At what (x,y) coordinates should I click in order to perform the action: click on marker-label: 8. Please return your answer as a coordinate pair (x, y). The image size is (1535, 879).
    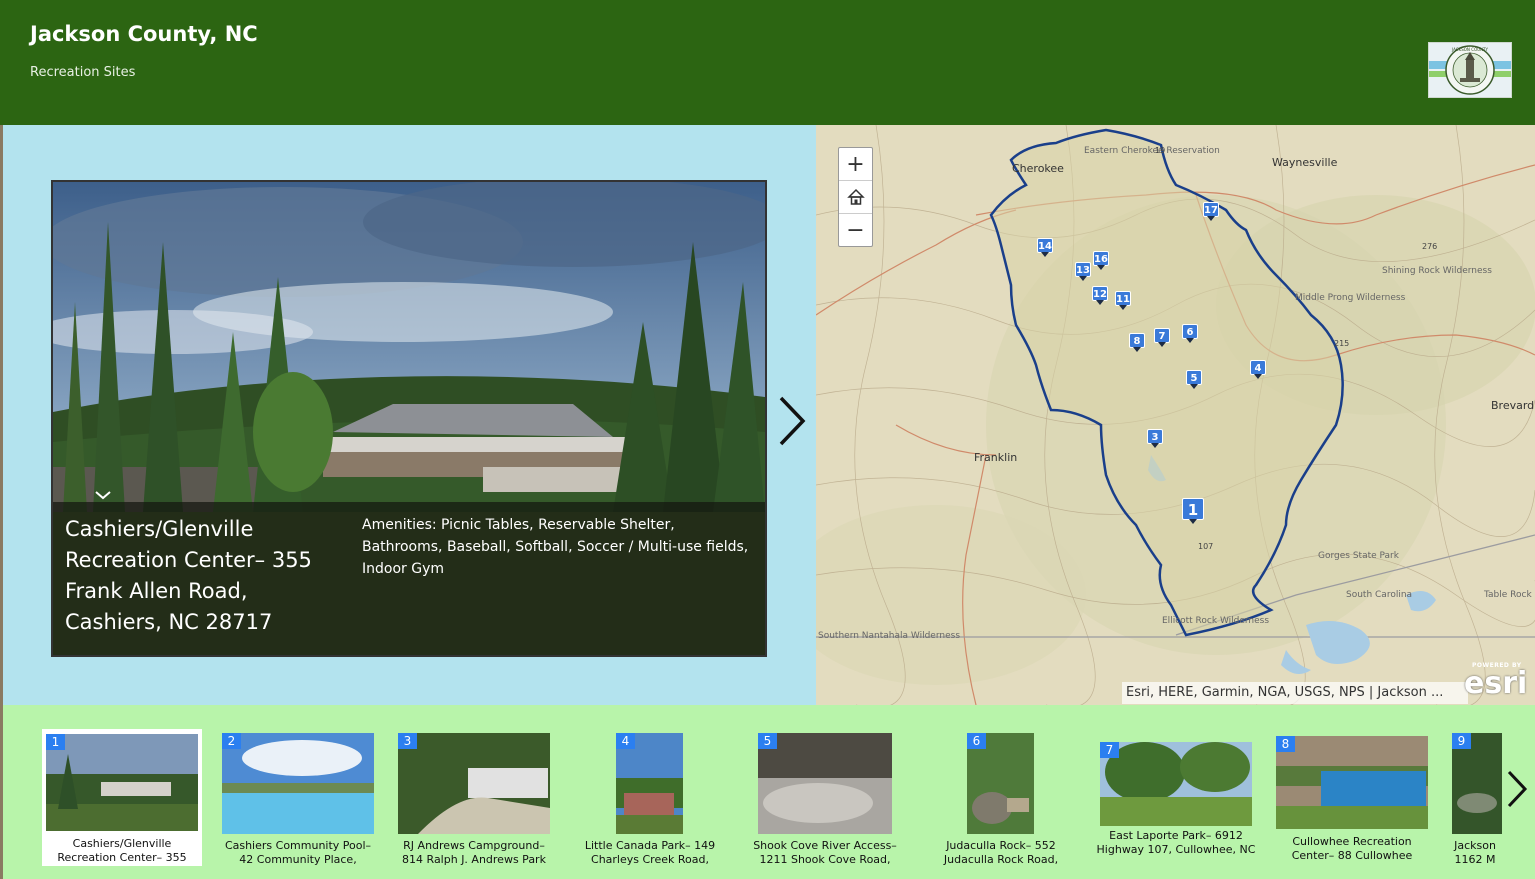
    Looking at the image, I should click on (1137, 340).